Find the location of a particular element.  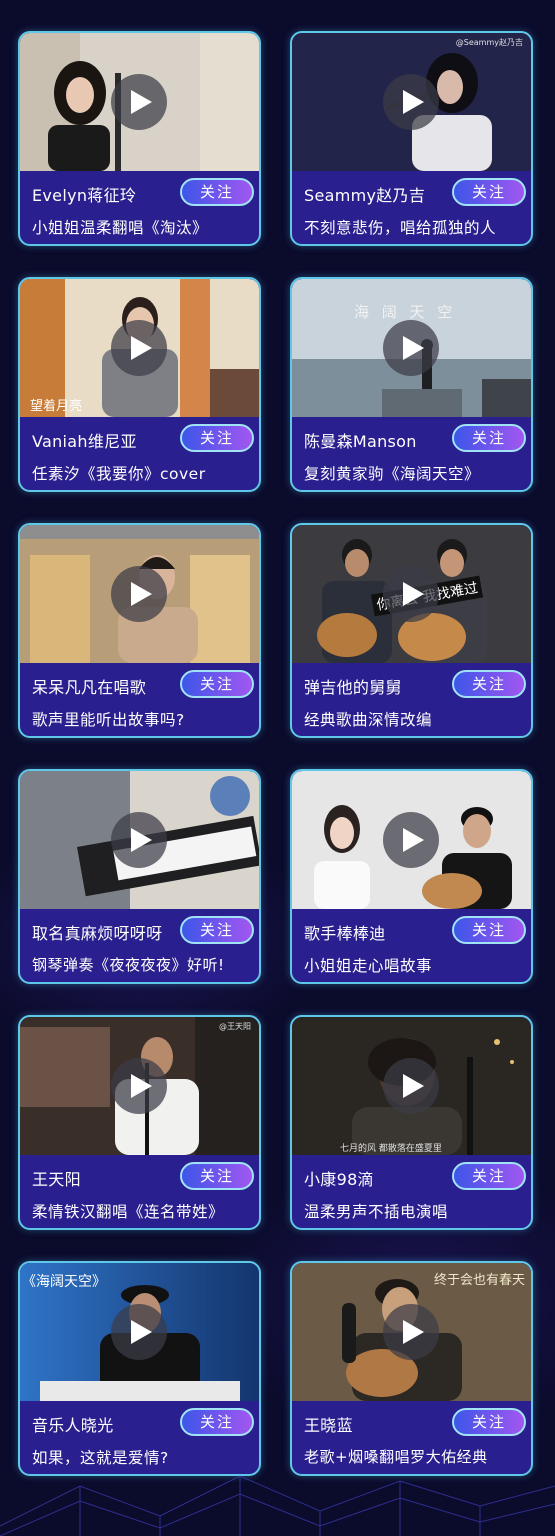

video-card: 海 阔 天 空 陈曼森Manson 关注 复刻黄家驹《海阔天空》 is located at coordinates (411, 384).